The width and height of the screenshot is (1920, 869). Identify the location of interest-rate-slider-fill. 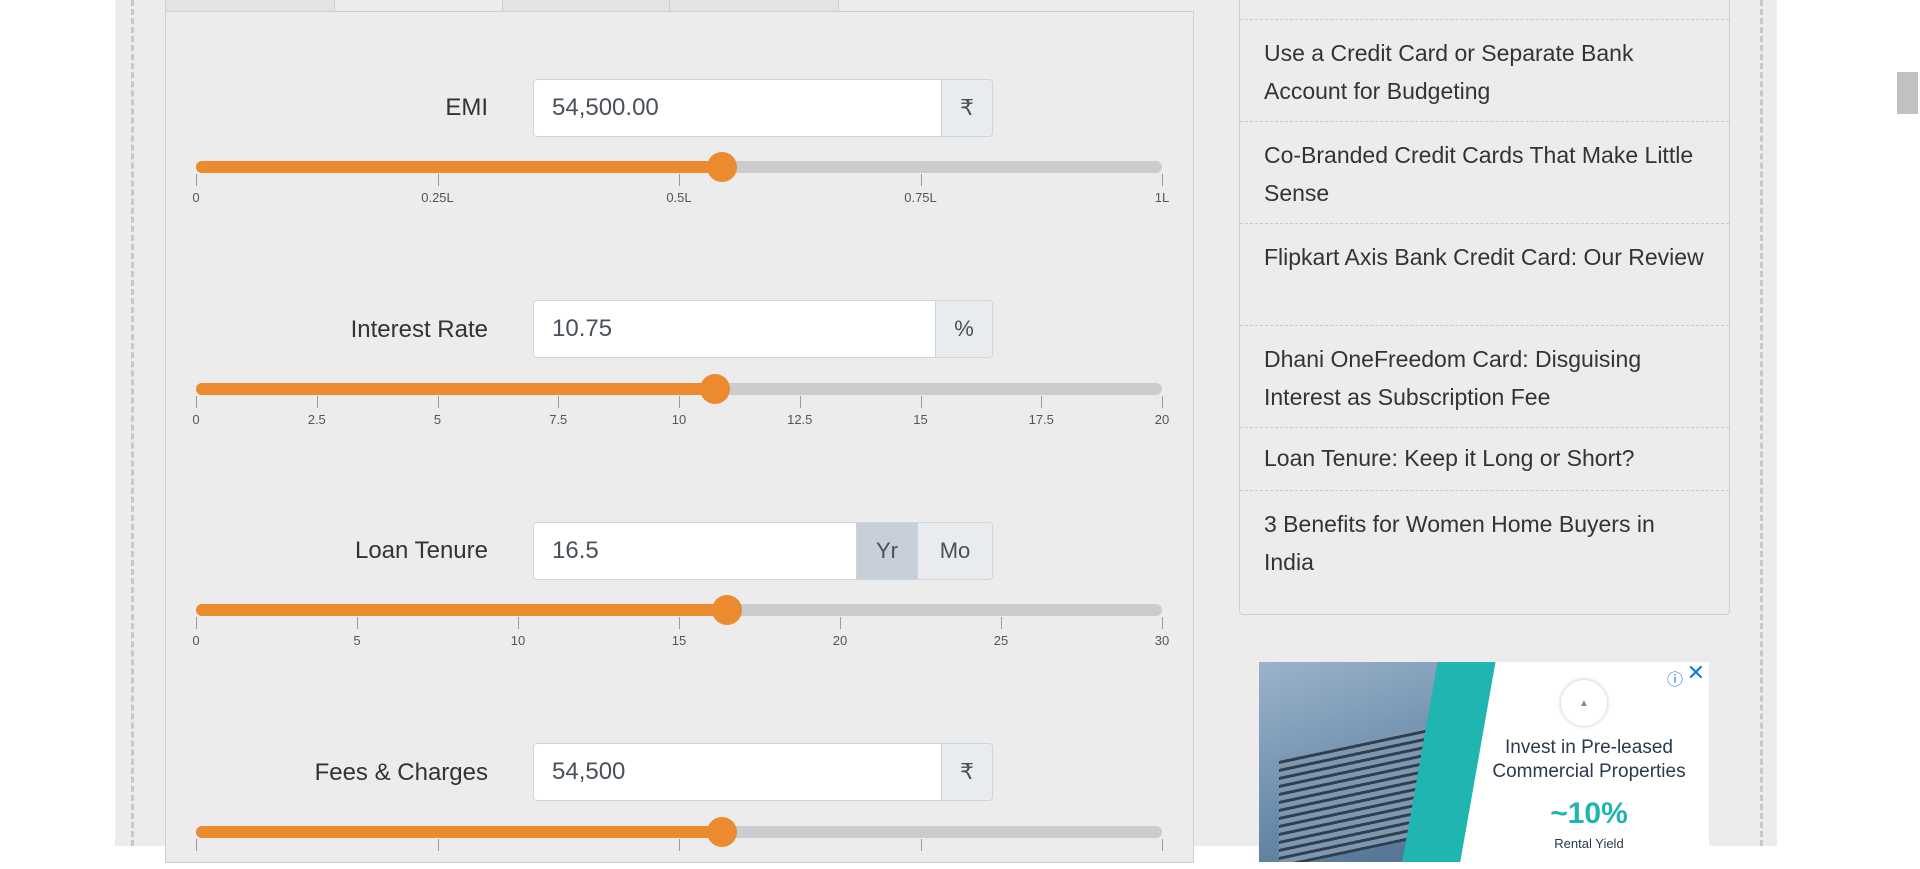
(456, 389).